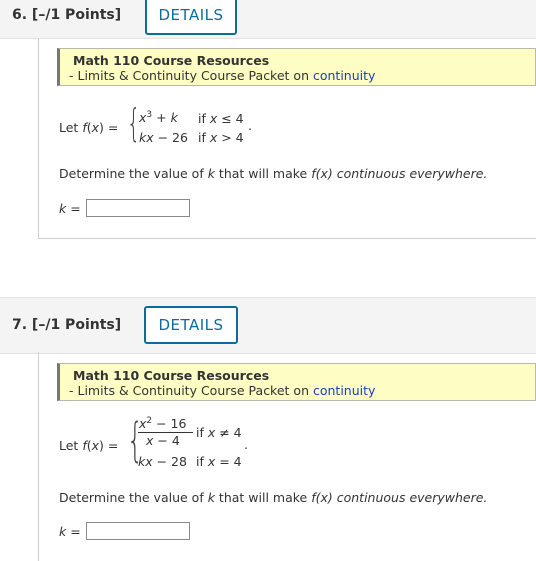 This screenshot has height=561, width=536. What do you see at coordinates (221, 118) in the screenshot?
I see `case1-cond: if x ≤ 4` at bounding box center [221, 118].